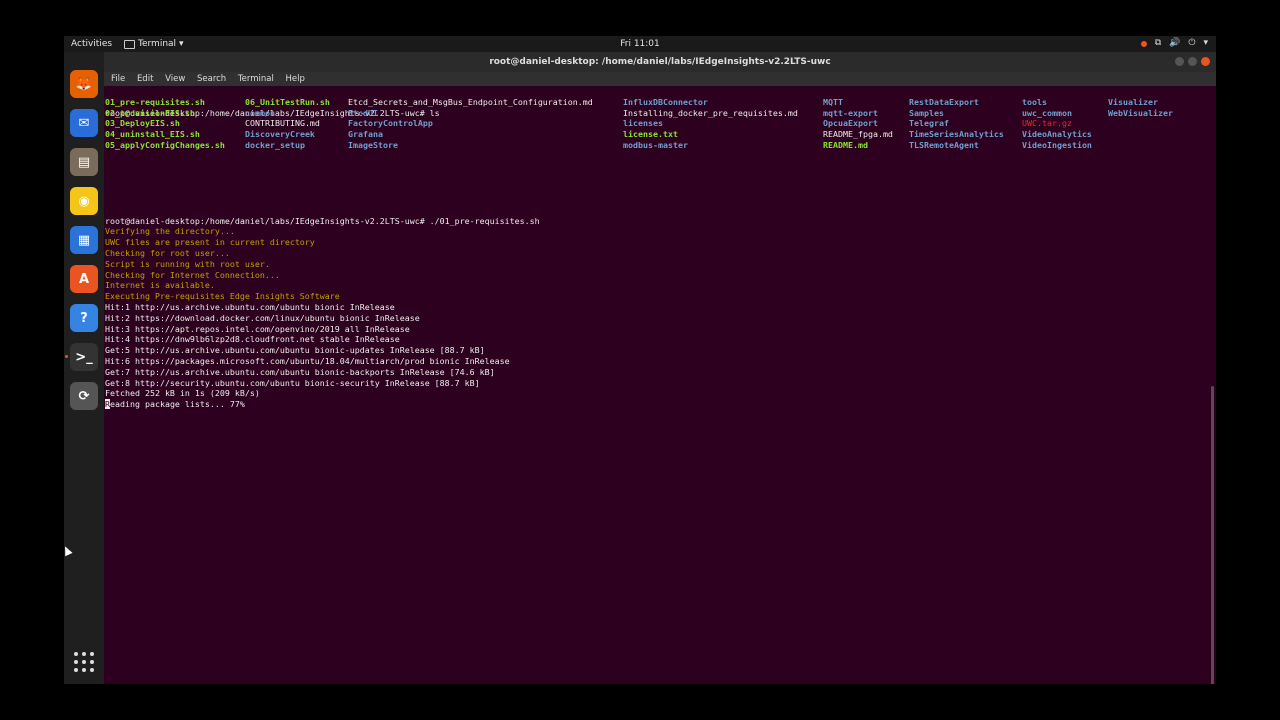  I want to click on ls-entry: RestDataExport, so click(944, 101).